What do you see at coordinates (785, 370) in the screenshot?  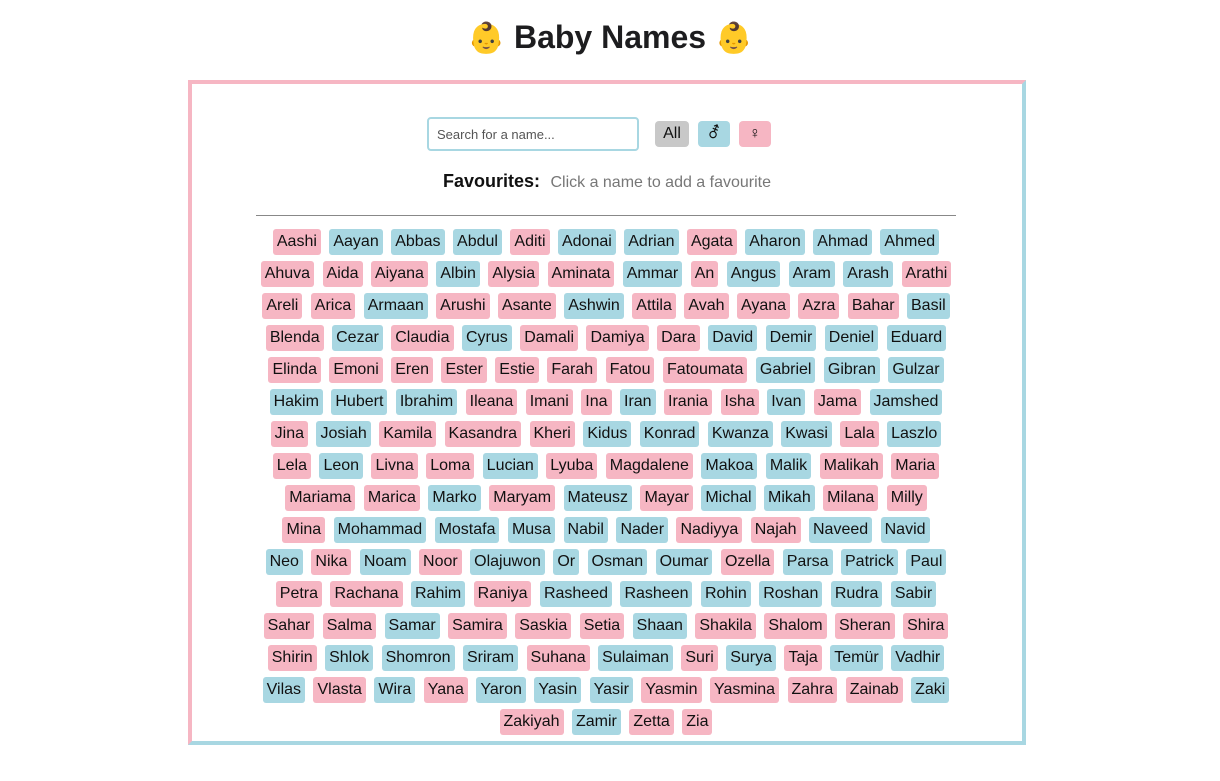 I see `name-chip: Gabriel` at bounding box center [785, 370].